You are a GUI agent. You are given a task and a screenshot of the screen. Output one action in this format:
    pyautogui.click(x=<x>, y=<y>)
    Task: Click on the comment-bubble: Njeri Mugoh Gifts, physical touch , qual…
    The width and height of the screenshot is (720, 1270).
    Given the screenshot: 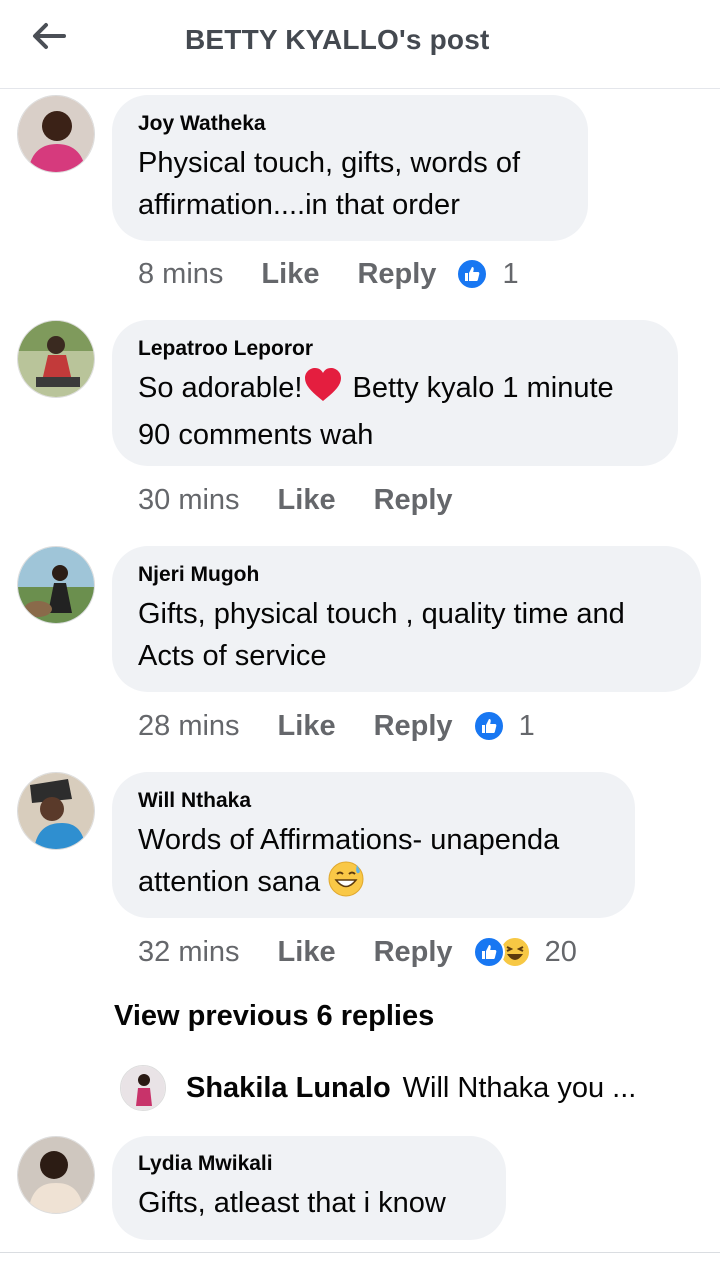 What is the action you would take?
    pyautogui.click(x=406, y=619)
    